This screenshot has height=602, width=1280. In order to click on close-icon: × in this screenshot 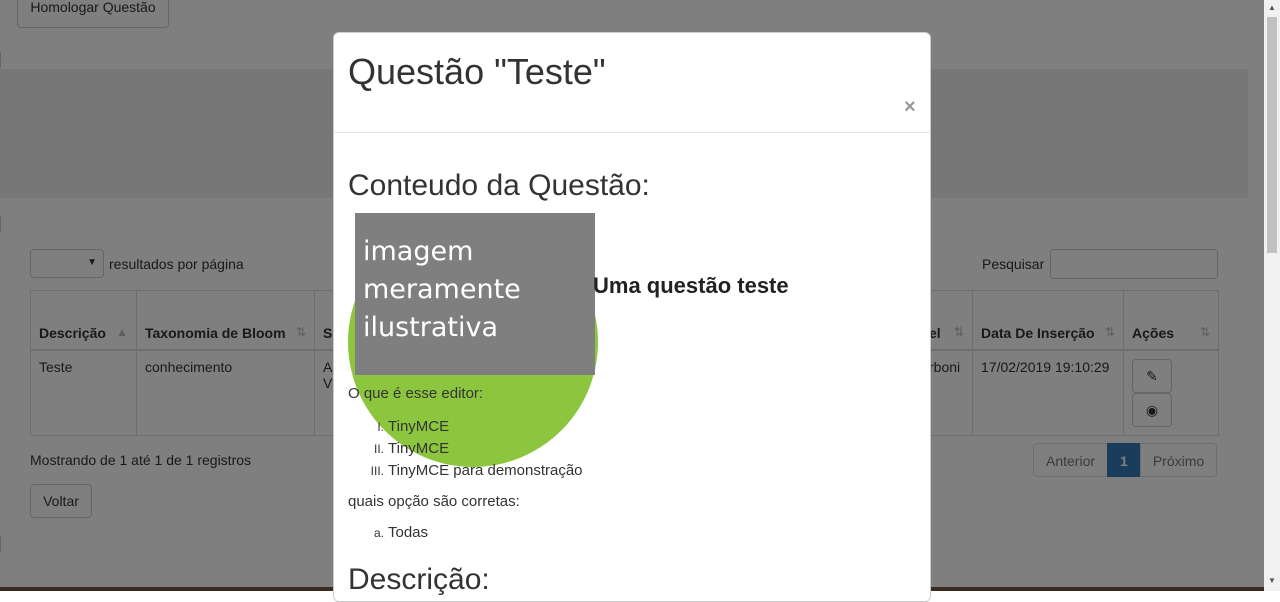, I will do `click(910, 107)`.